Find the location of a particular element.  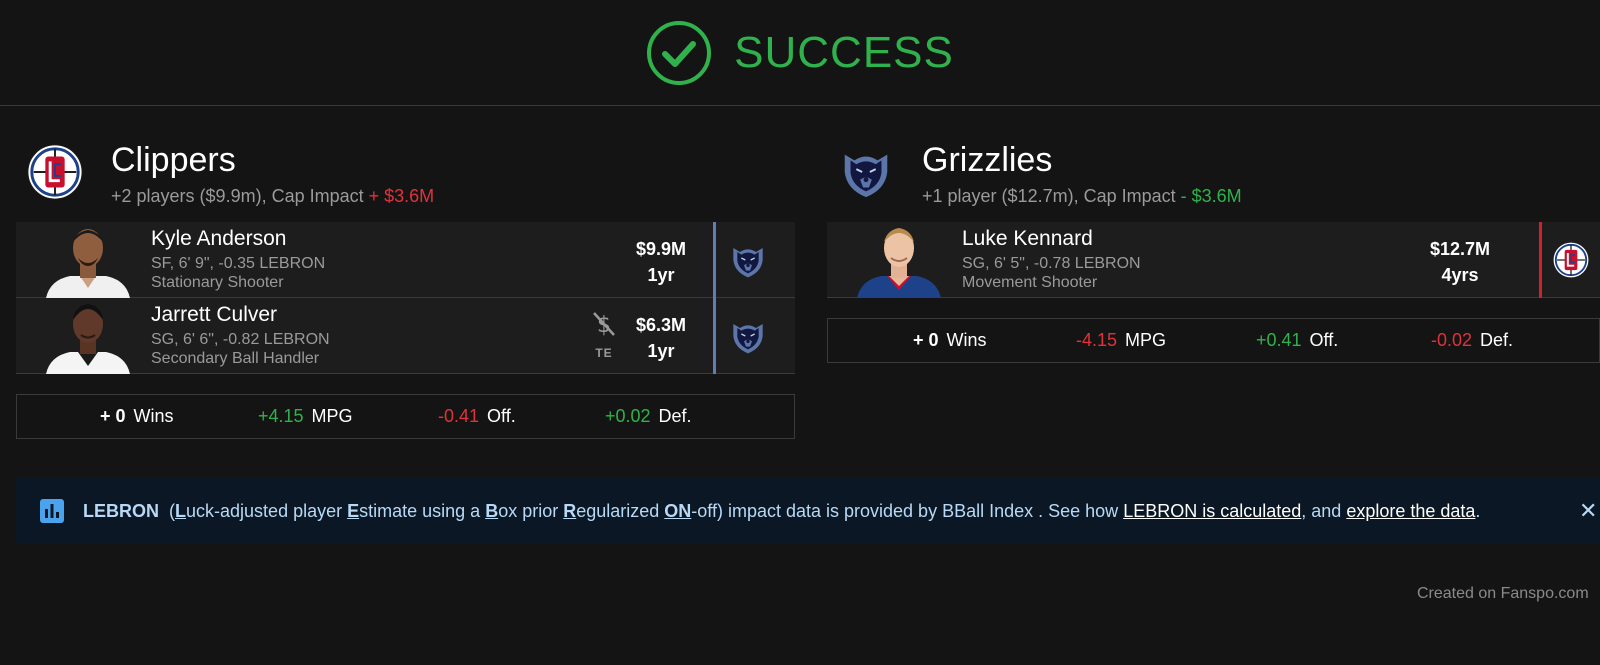

banner-segment: stimate using a is located at coordinates (422, 510).